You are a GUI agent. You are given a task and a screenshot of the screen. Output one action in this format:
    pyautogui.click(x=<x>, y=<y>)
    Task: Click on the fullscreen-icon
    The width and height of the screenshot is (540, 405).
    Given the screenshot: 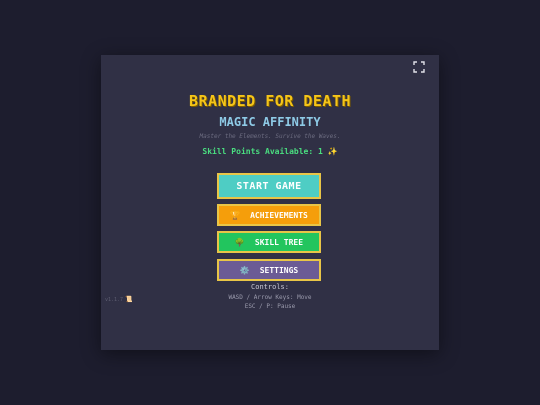 What is the action you would take?
    pyautogui.click(x=419, y=65)
    